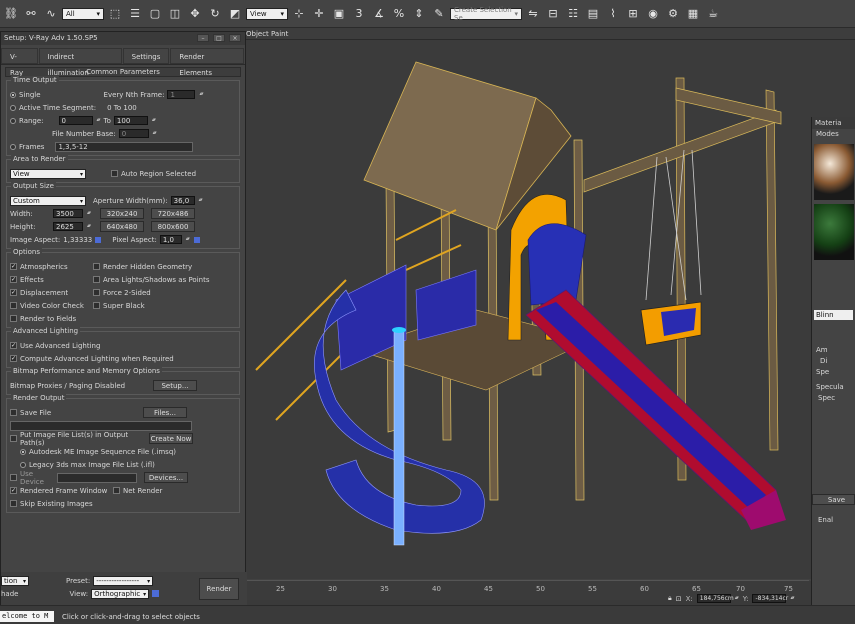  I want to click on preset-800x600-button: 800x600, so click(173, 226).